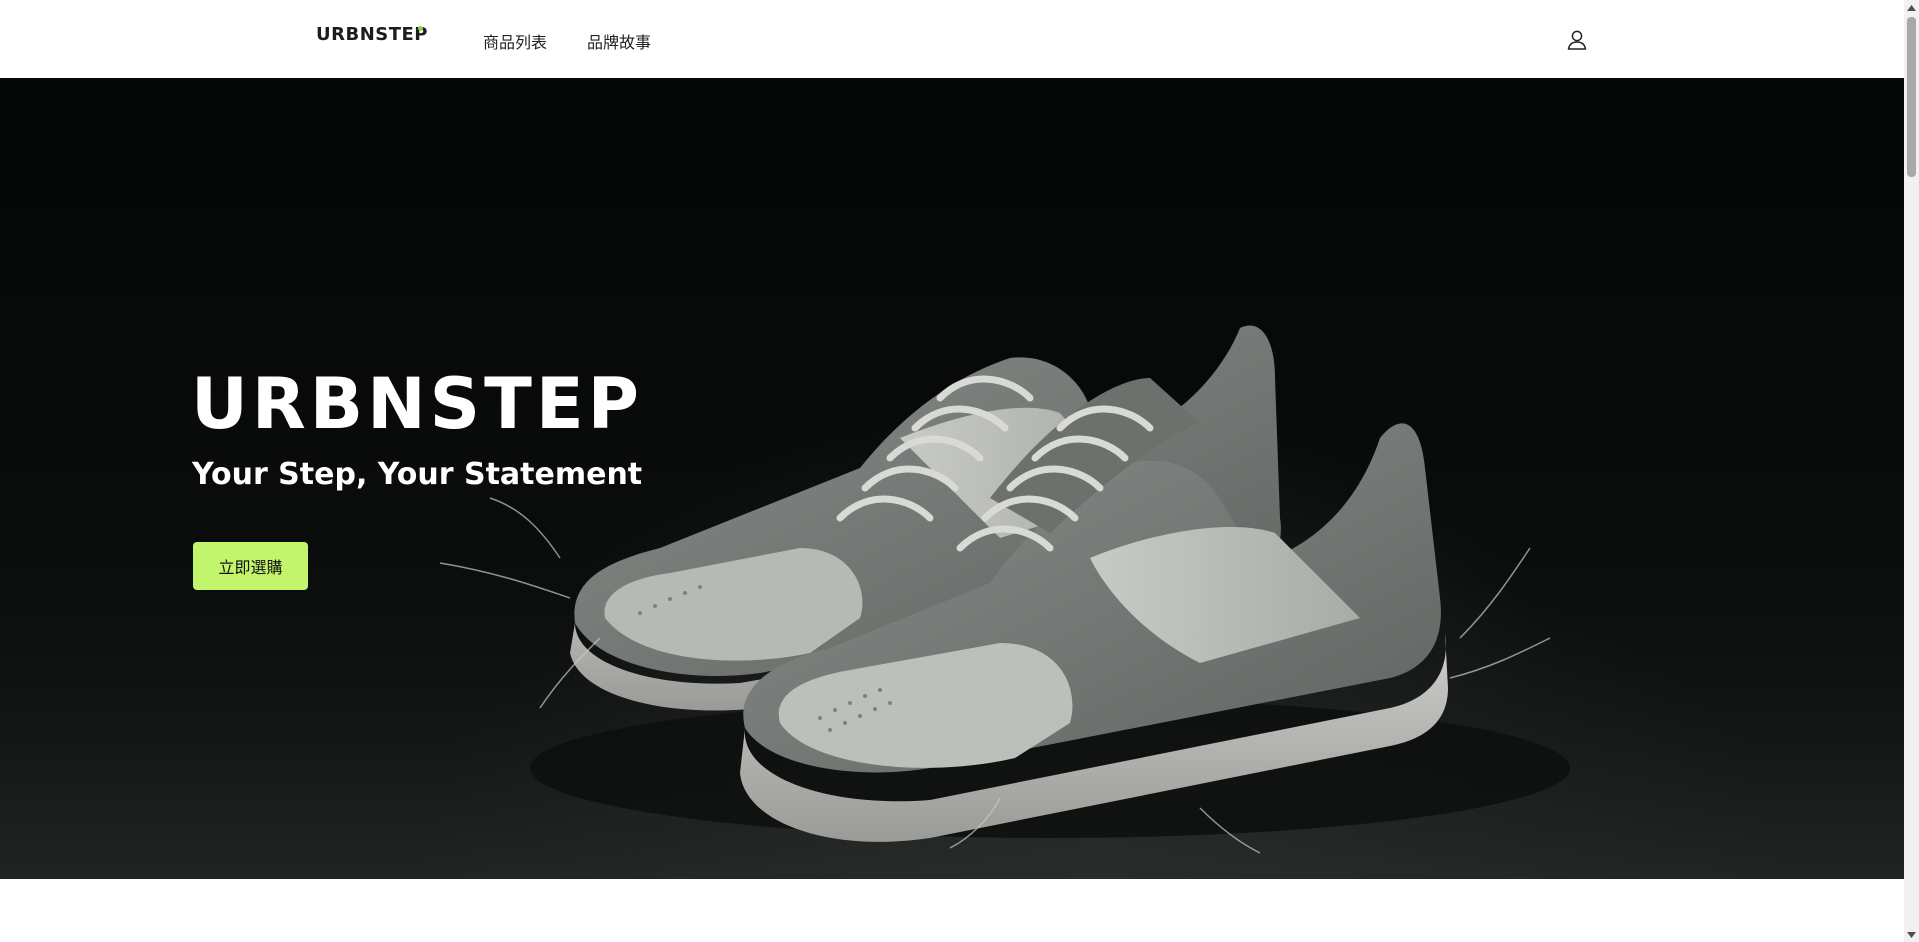 The height and width of the screenshot is (942, 1919). Describe the element at coordinates (417, 404) in the screenshot. I see `hero-title: URBNSTEP` at that location.